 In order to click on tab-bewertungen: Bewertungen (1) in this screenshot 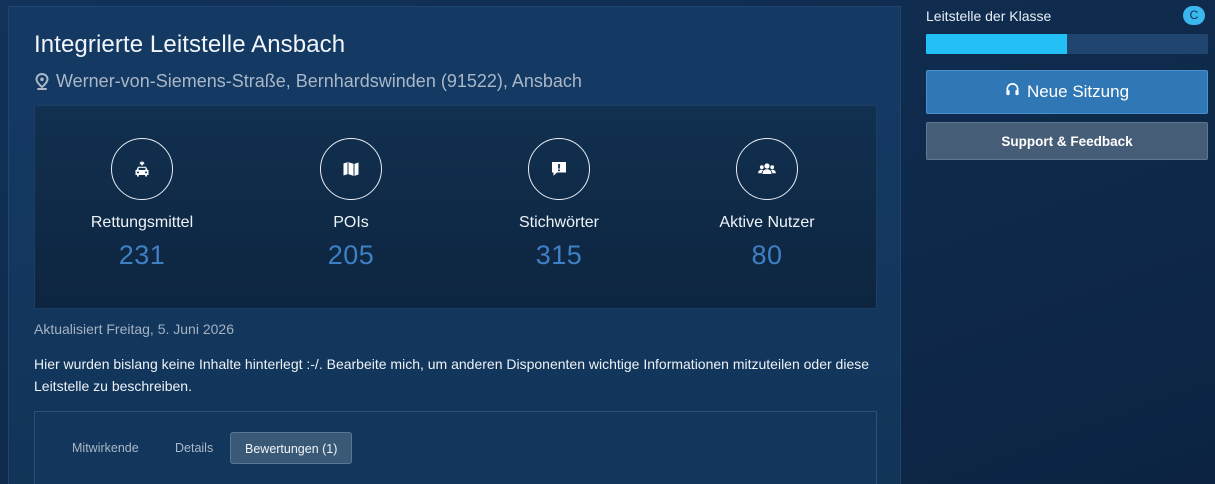, I will do `click(291, 448)`.